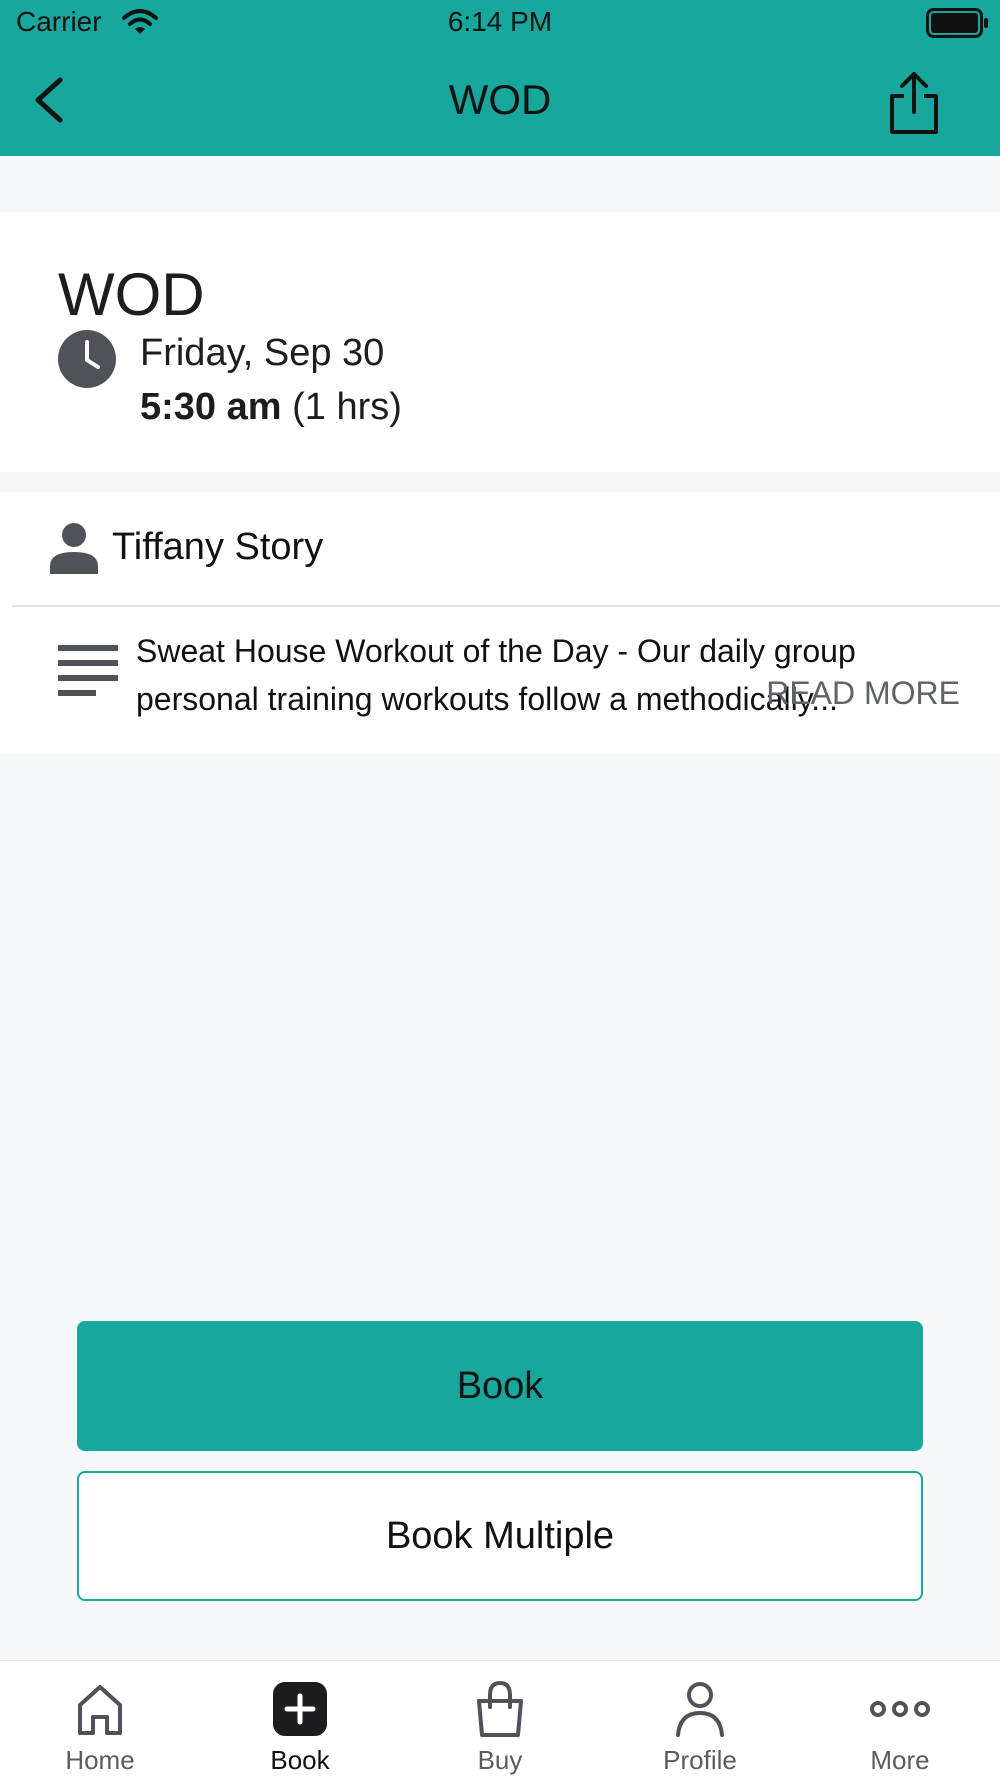 The width and height of the screenshot is (1000, 1778). I want to click on read-more-link: READ MORE, so click(863, 693).